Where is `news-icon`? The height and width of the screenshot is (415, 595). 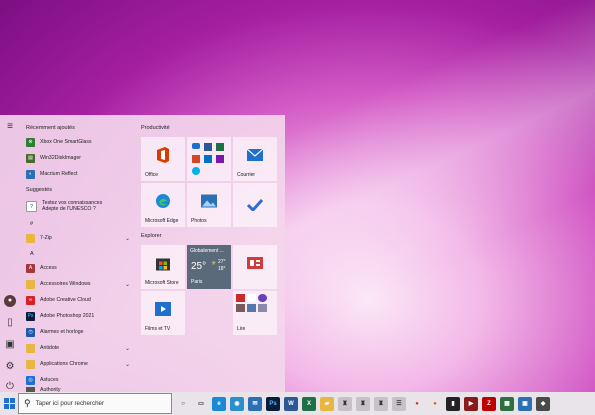 news-icon is located at coordinates (255, 263).